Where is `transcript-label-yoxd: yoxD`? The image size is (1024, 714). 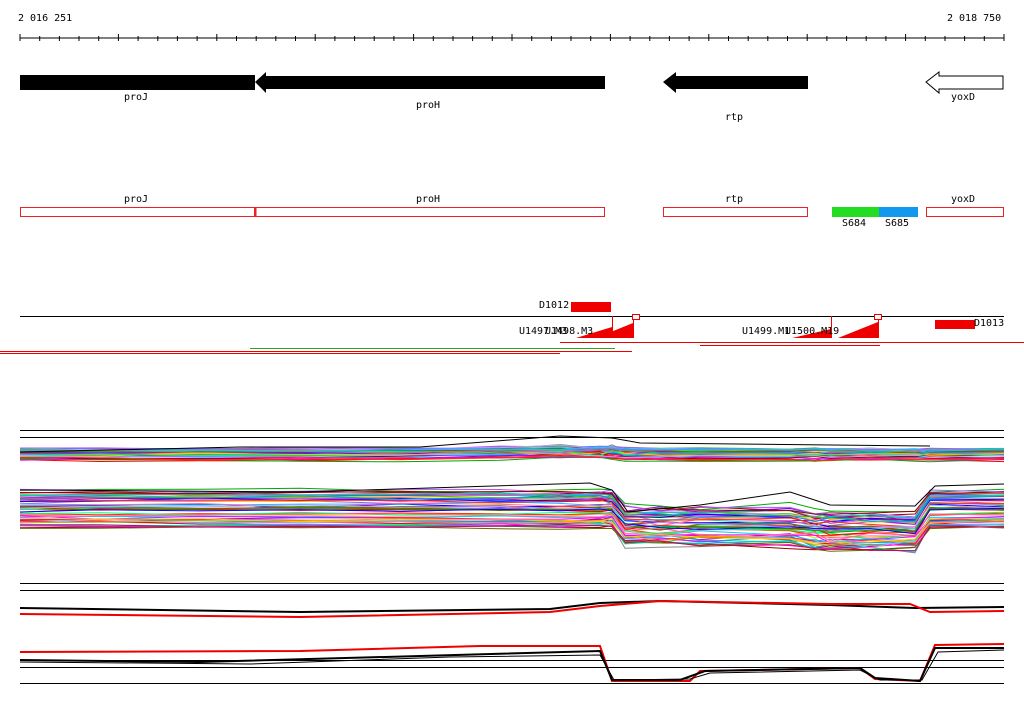
transcript-label-yoxd: yoxD is located at coordinates (963, 200).